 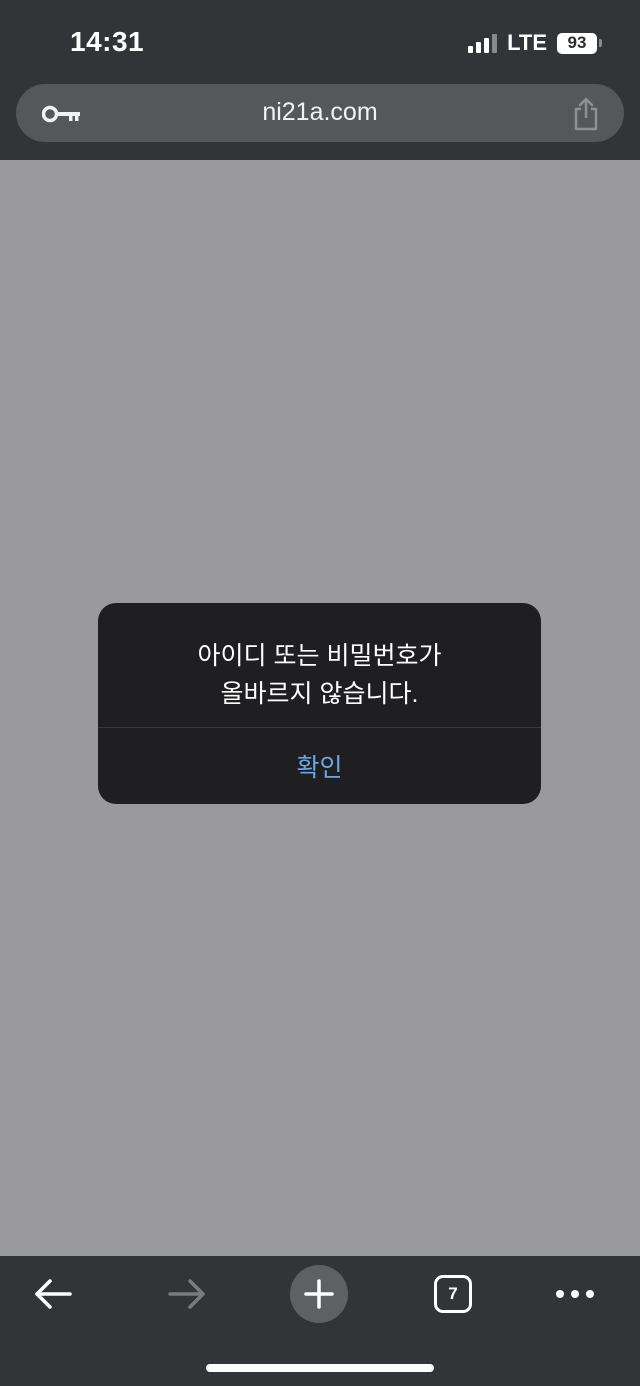 I want to click on back-arrow-icon, so click(x=53, y=1294).